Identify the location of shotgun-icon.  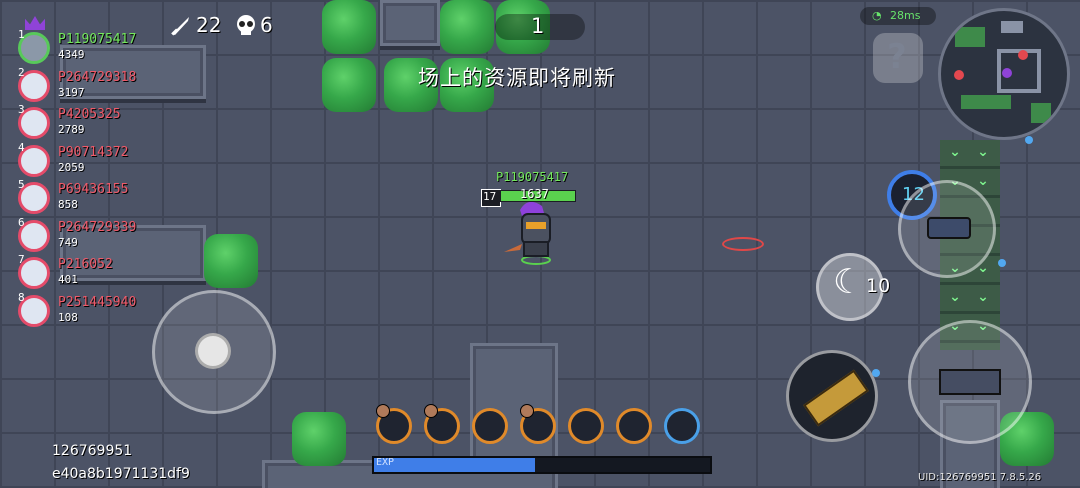
(836, 398).